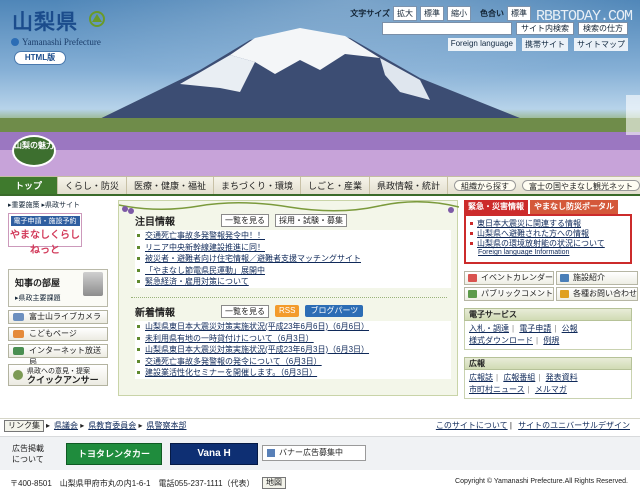  What do you see at coordinates (509, 278) in the screenshot?
I see `event-calendar-button: イベントカレンダー` at bounding box center [509, 278].